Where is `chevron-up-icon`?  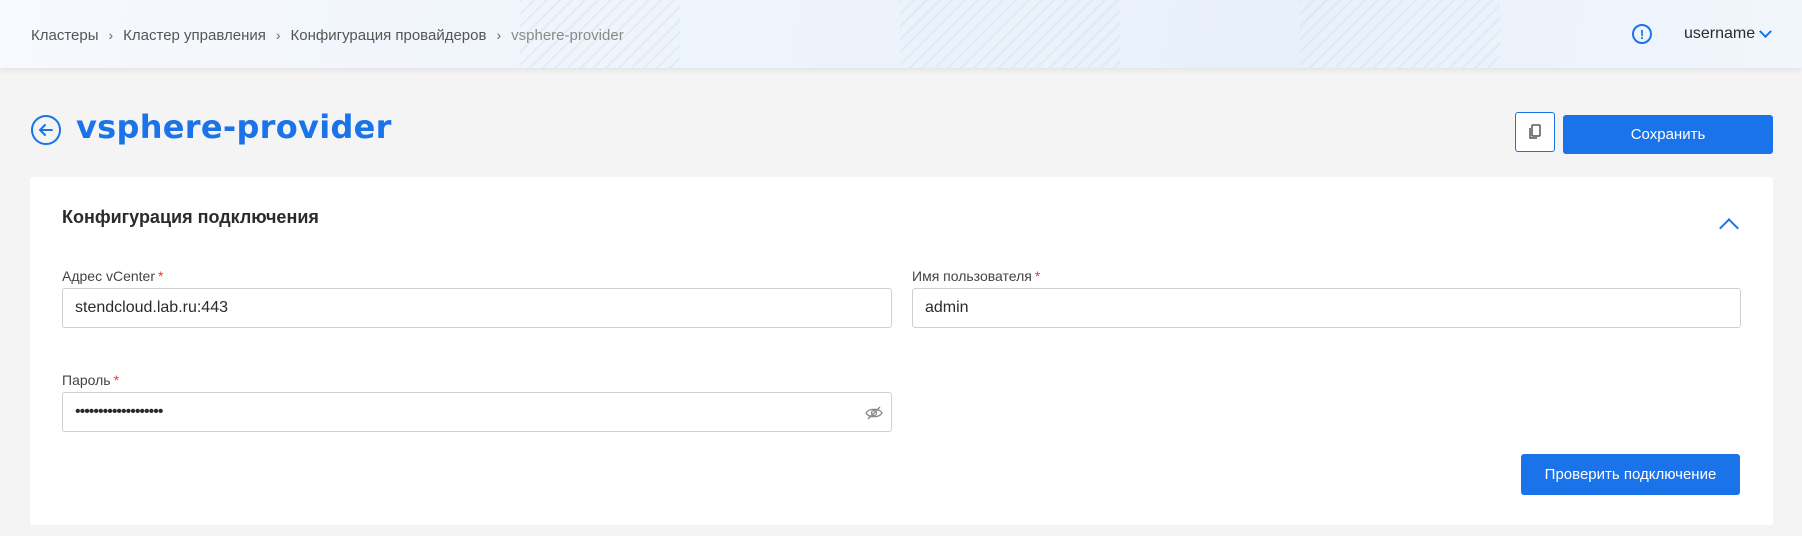
chevron-up-icon is located at coordinates (1729, 228).